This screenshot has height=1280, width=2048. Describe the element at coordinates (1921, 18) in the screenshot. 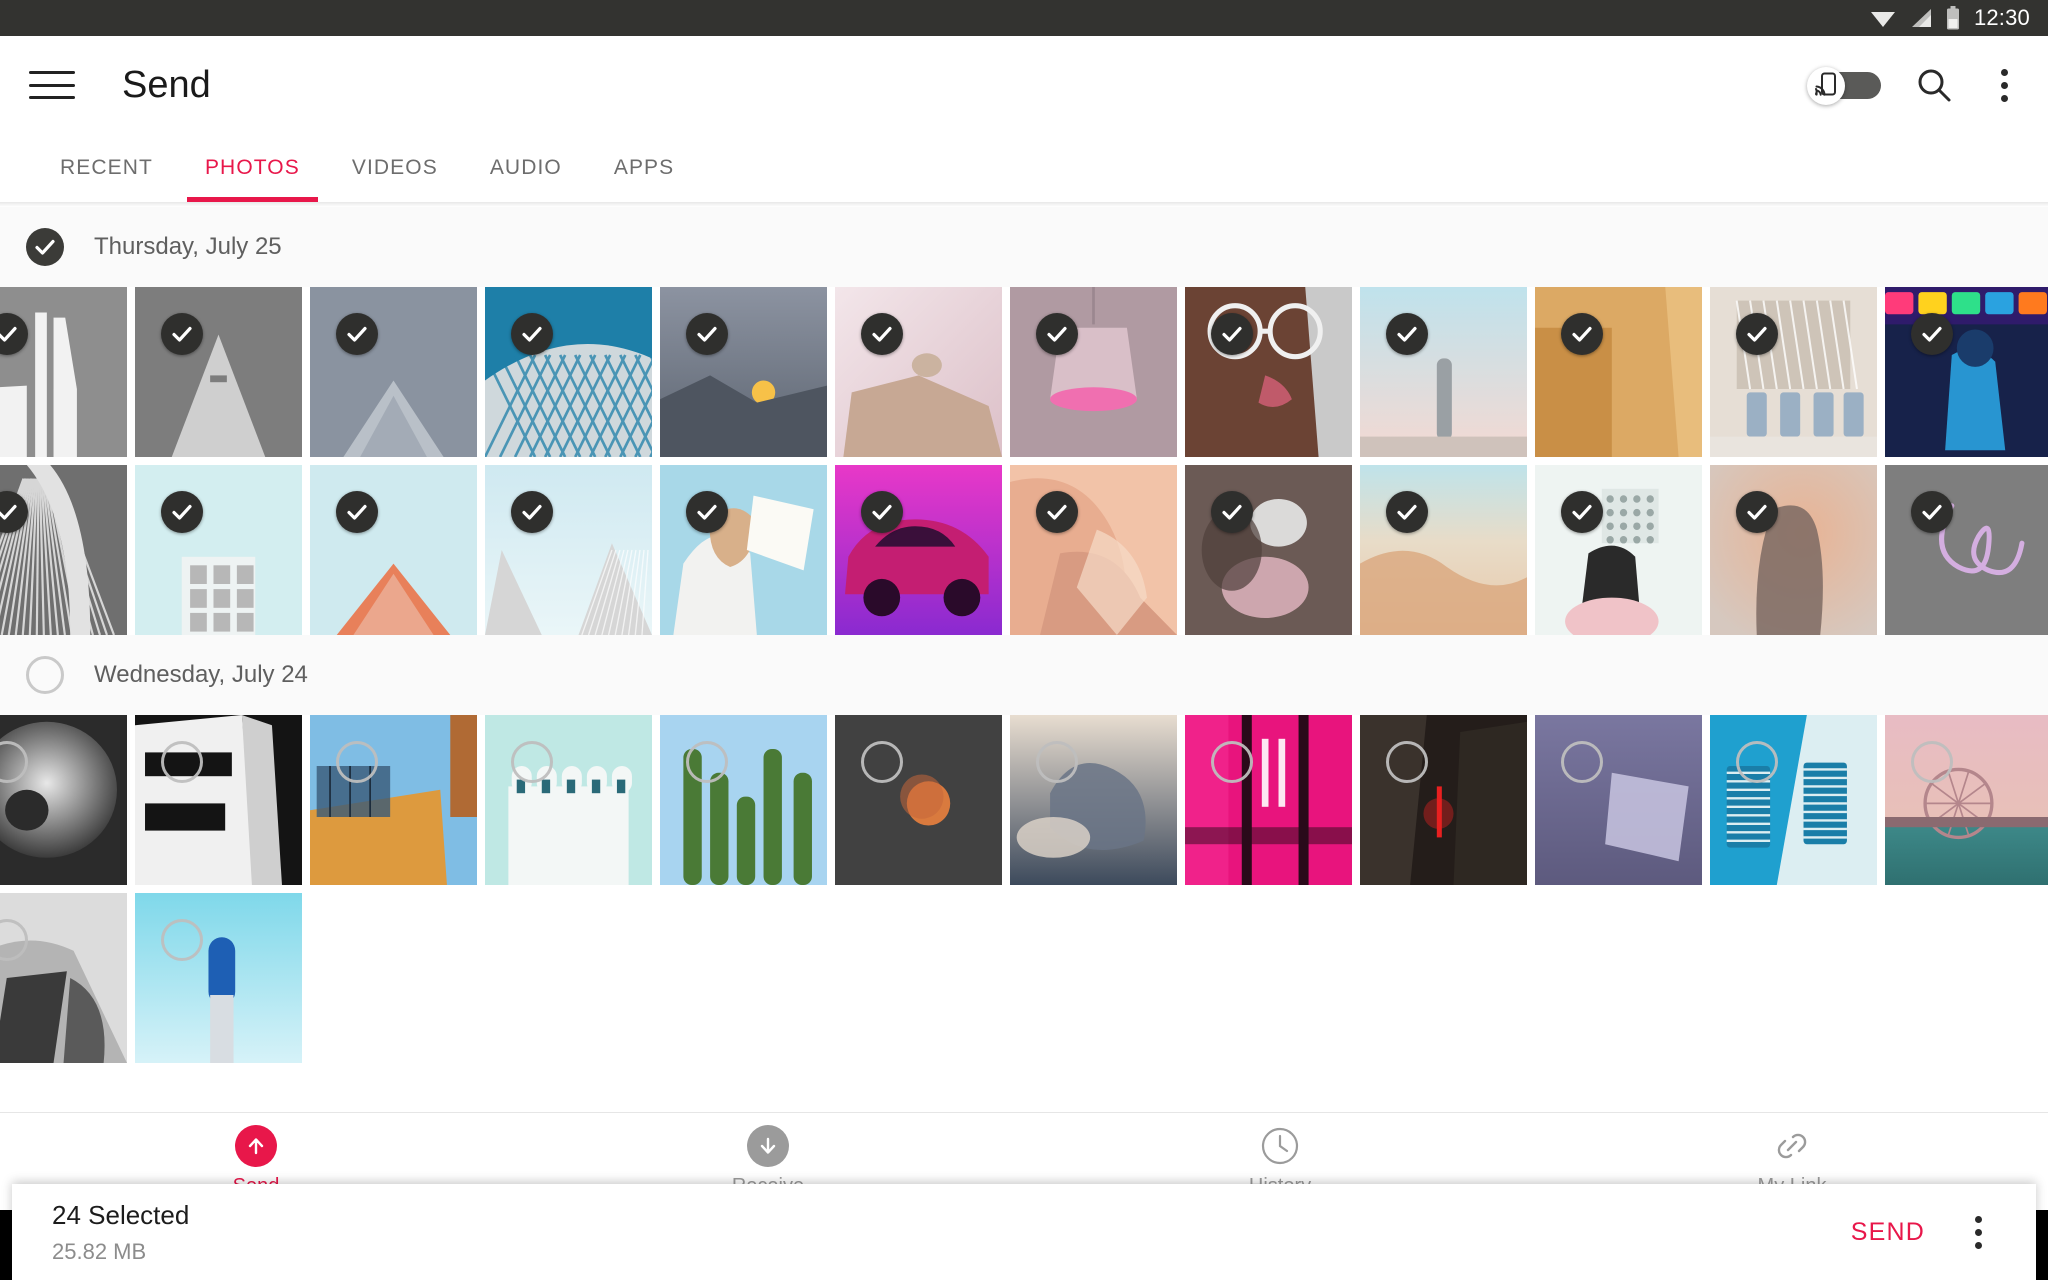

I see `signal-icon` at that location.